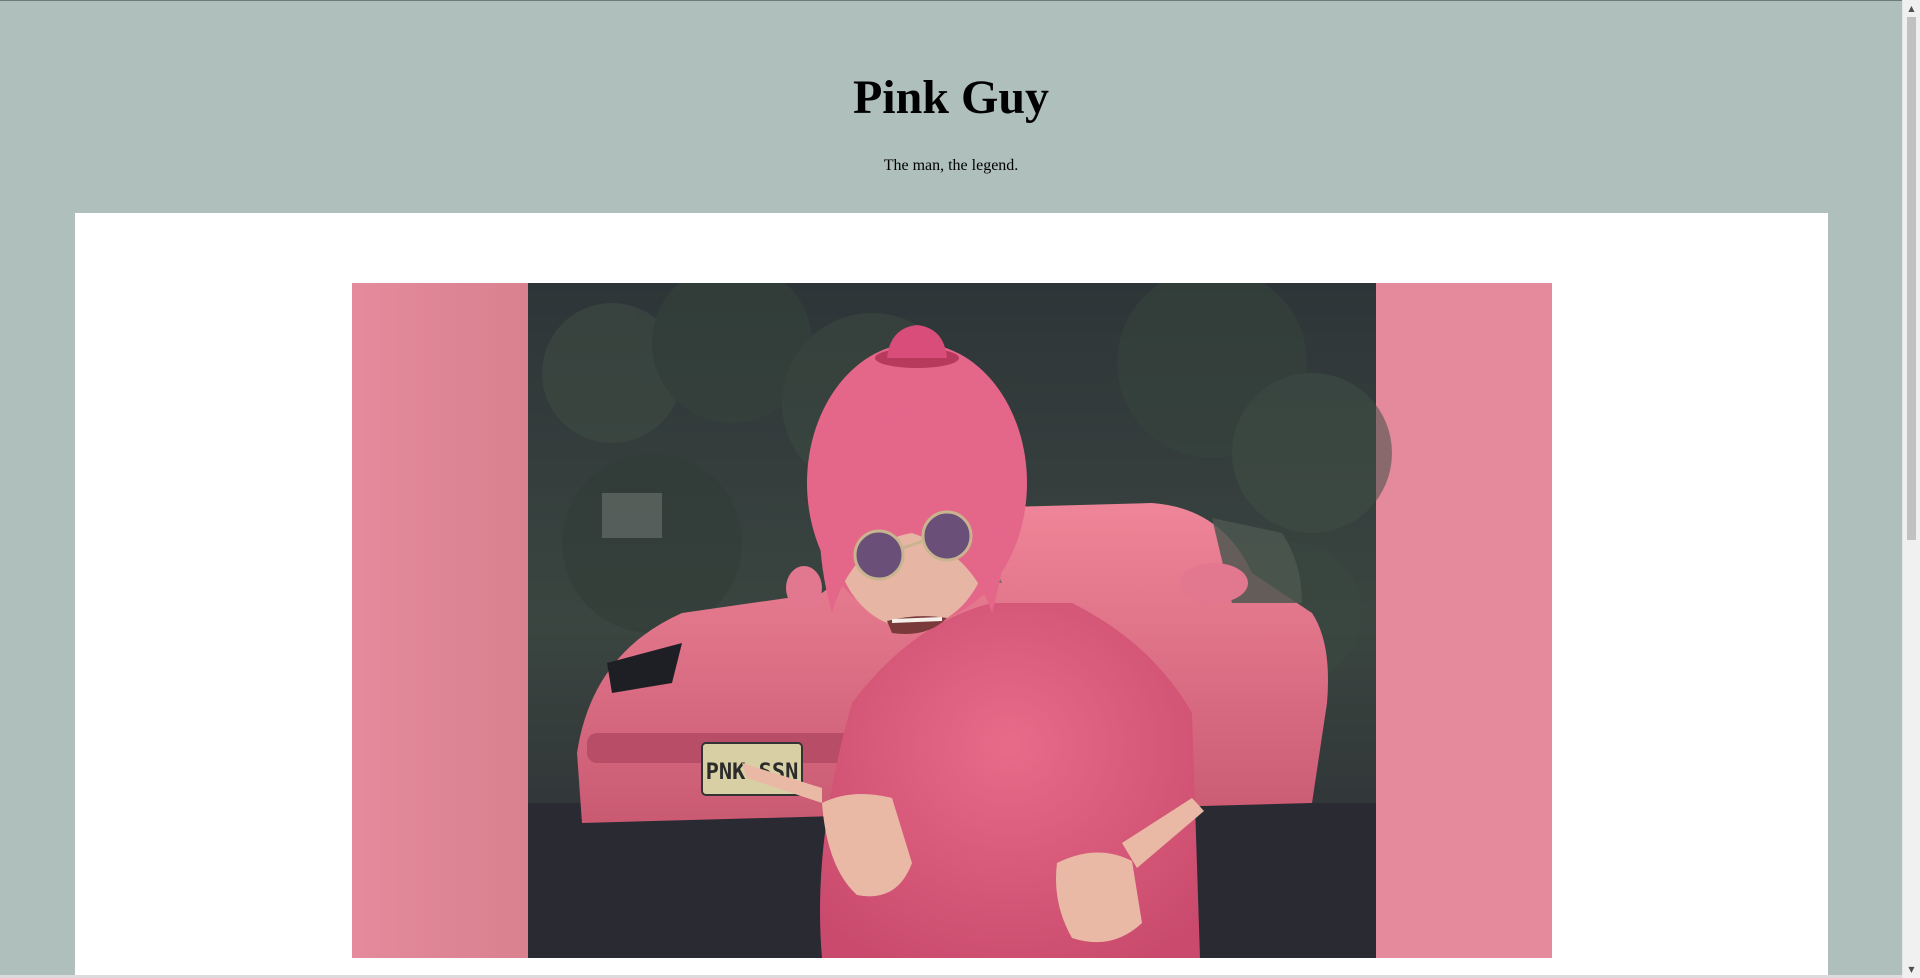 This screenshot has width=1920, height=978. I want to click on scrollbar-thumb, so click(1911, 278).